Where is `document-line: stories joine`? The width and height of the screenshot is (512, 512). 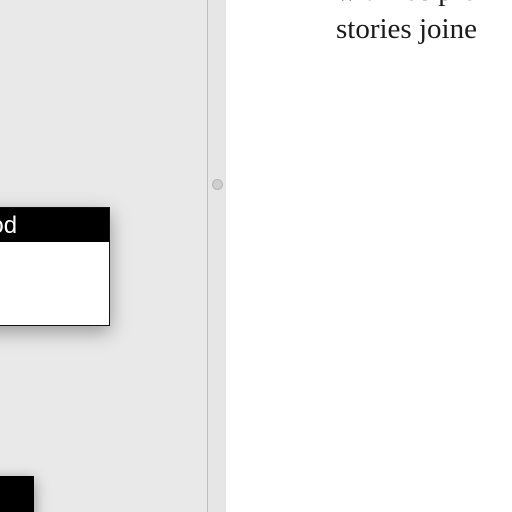 document-line: stories joine is located at coordinates (406, 29).